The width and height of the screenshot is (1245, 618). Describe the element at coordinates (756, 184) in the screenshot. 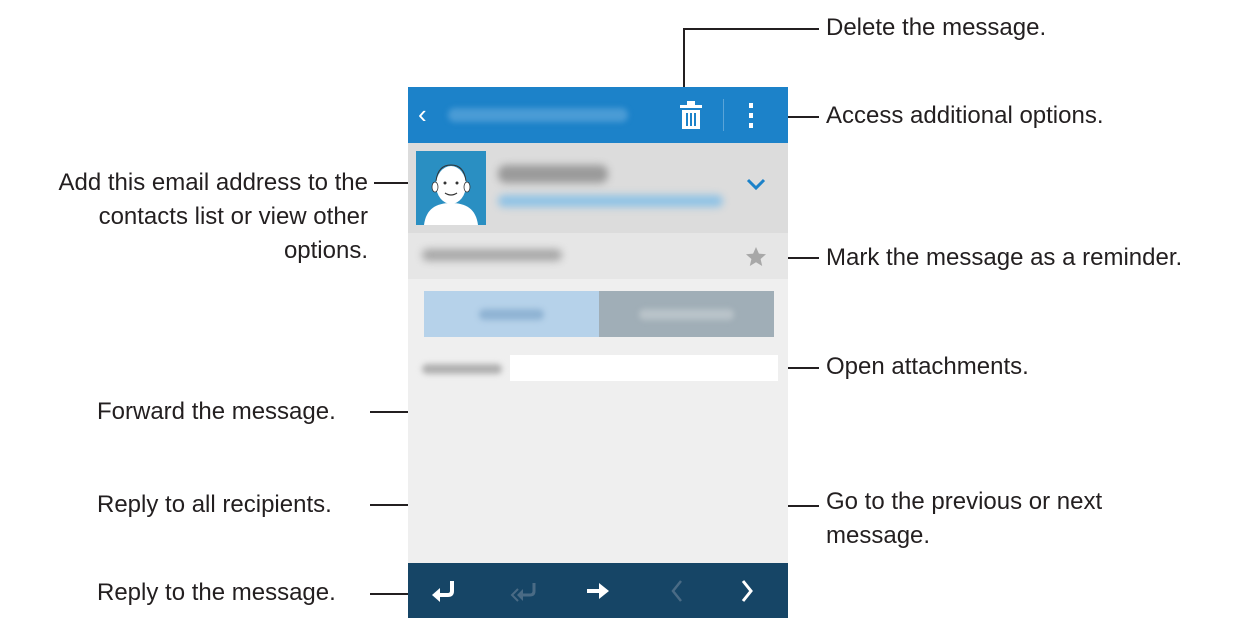

I see `chevron-down-icon` at that location.